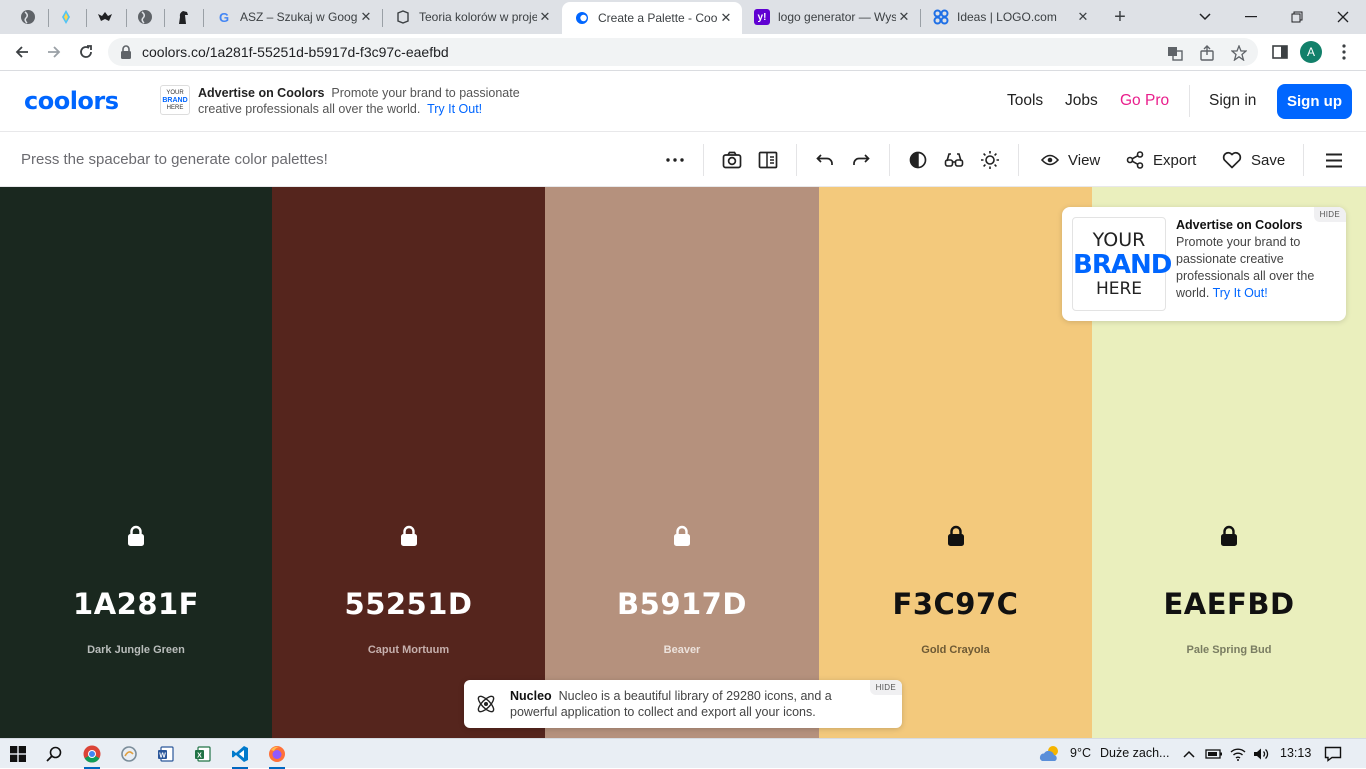 Image resolution: width=1366 pixels, height=769 pixels. Describe the element at coordinates (1205, 17) in the screenshot. I see `tab-search-button` at that location.